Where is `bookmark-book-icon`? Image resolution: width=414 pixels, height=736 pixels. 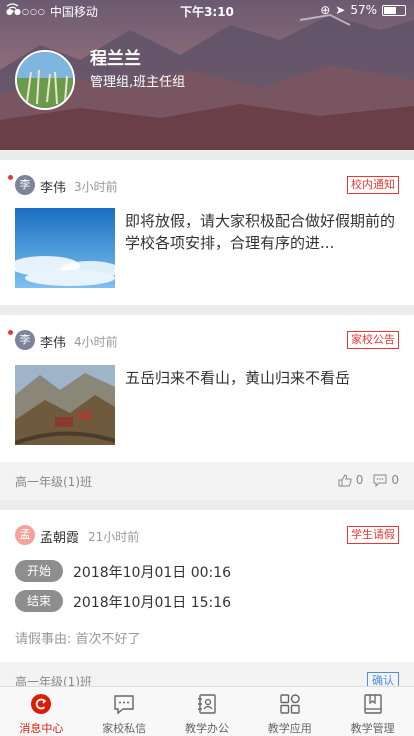
bookmark-book-icon is located at coordinates (372, 704).